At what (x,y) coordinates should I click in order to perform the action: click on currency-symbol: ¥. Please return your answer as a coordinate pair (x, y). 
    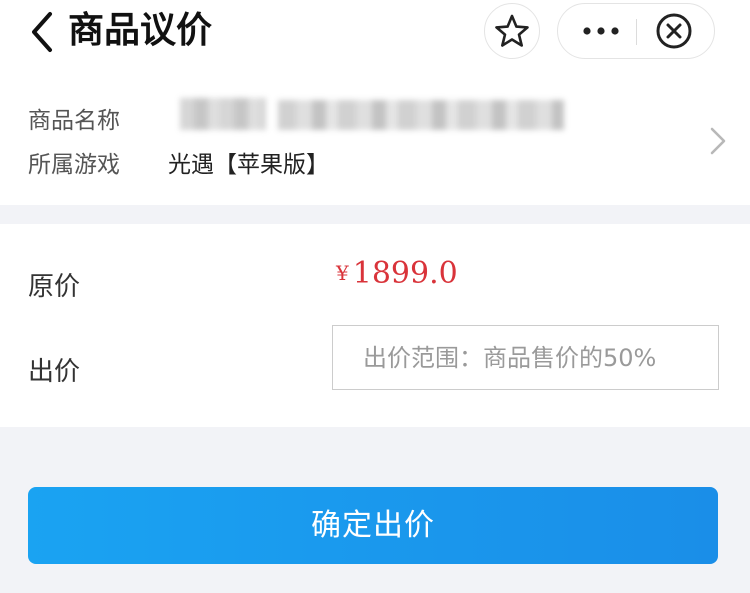
    Looking at the image, I should click on (342, 273).